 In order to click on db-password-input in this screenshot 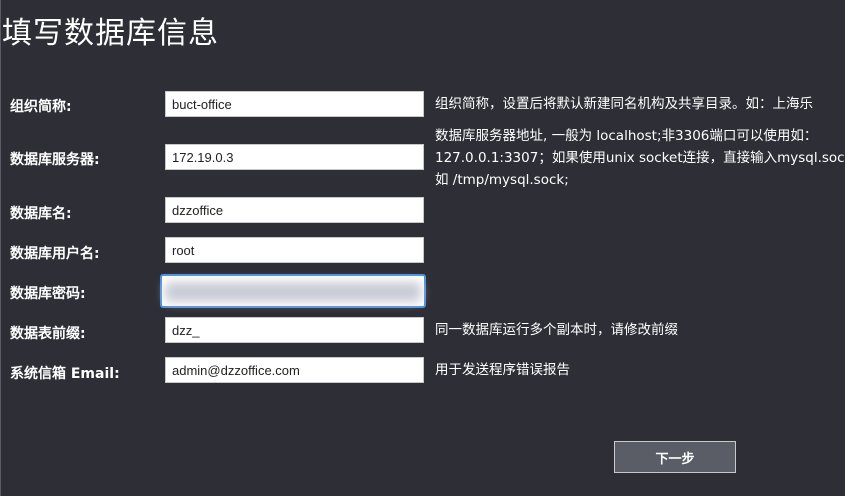, I will do `click(293, 291)`.